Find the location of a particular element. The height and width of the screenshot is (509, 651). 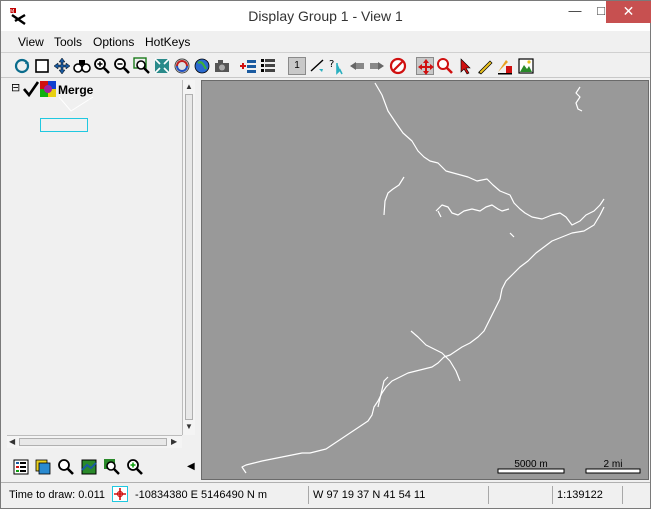

full-view-icon is located at coordinates (42, 66).